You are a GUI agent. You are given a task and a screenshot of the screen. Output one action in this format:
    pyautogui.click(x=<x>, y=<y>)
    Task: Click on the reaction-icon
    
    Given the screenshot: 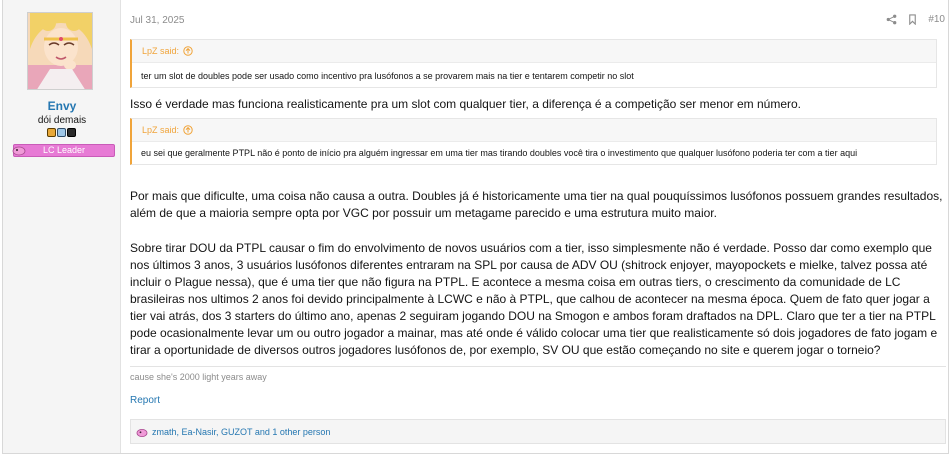 What is the action you would take?
    pyautogui.click(x=142, y=432)
    